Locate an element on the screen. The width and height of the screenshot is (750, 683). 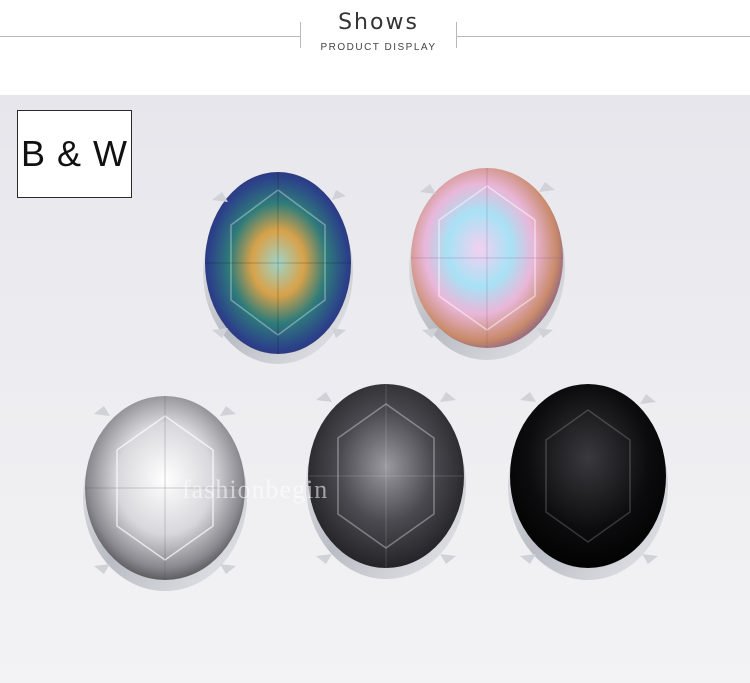
gem-jet-black is located at coordinates (588, 482).